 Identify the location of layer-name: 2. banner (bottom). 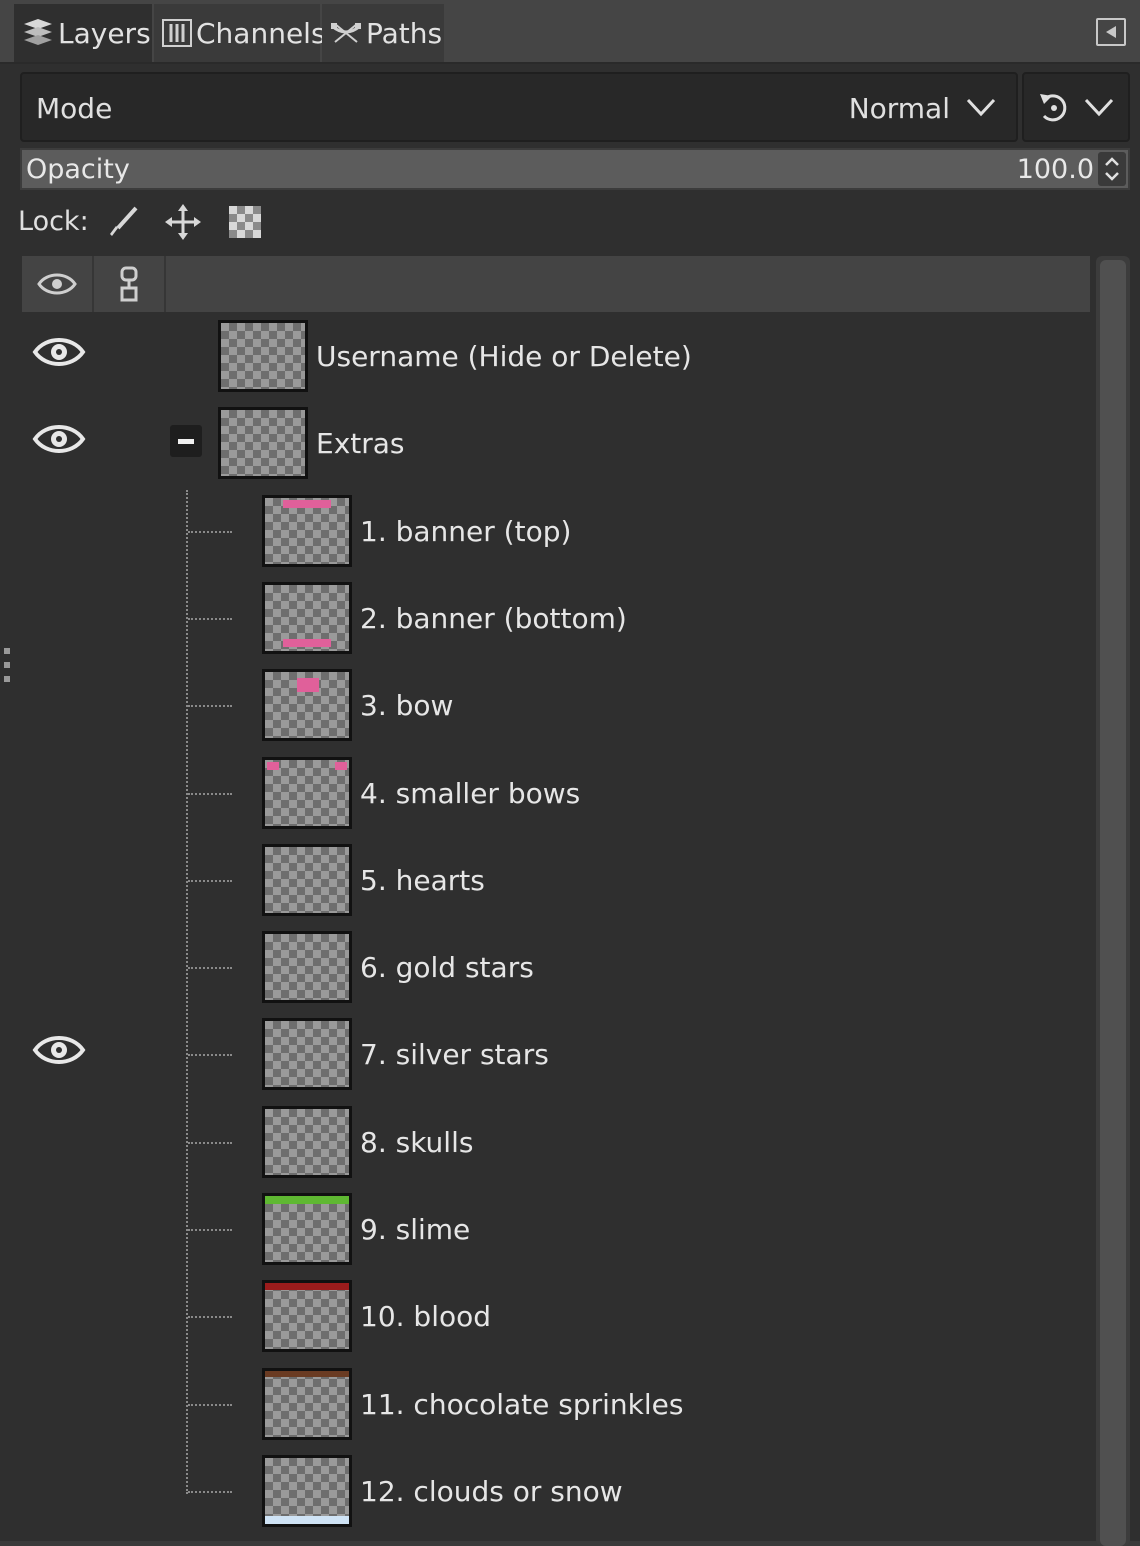
(493, 618).